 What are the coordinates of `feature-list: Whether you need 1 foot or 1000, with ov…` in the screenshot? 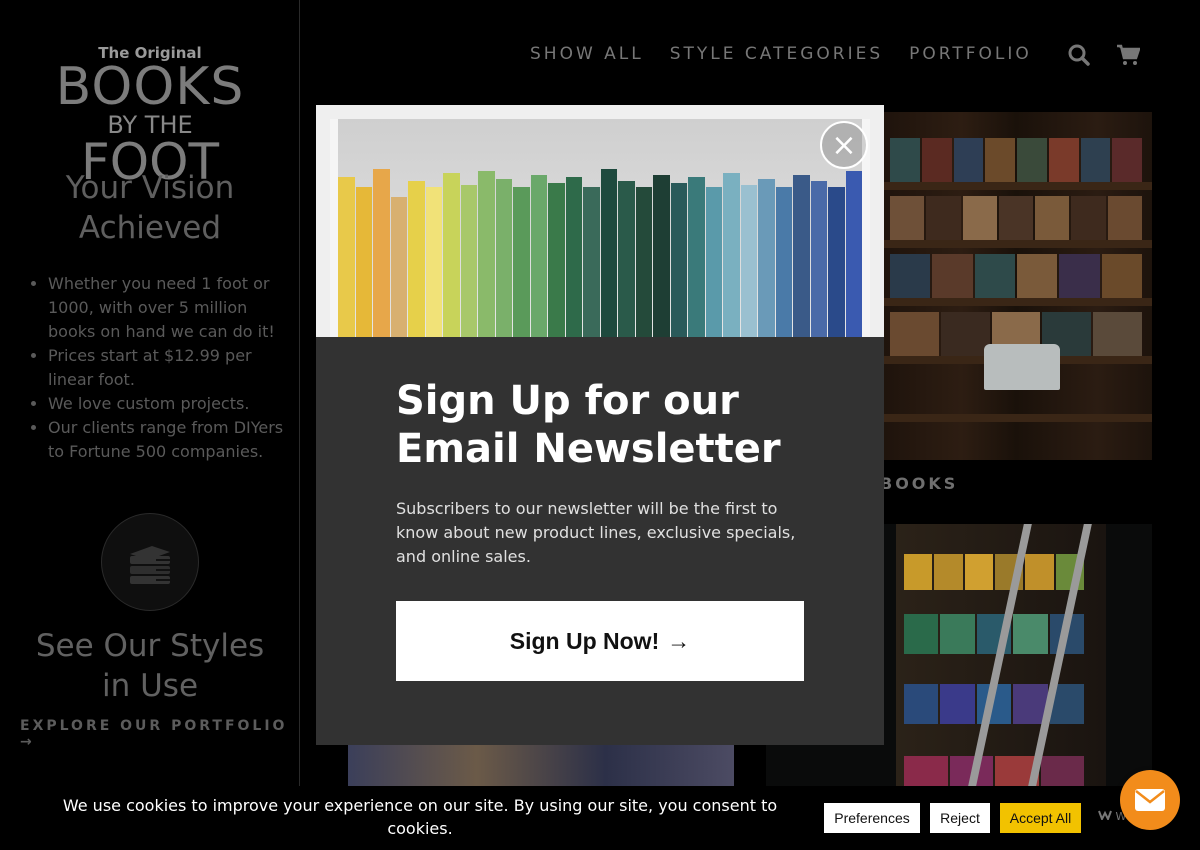 It's located at (161, 368).